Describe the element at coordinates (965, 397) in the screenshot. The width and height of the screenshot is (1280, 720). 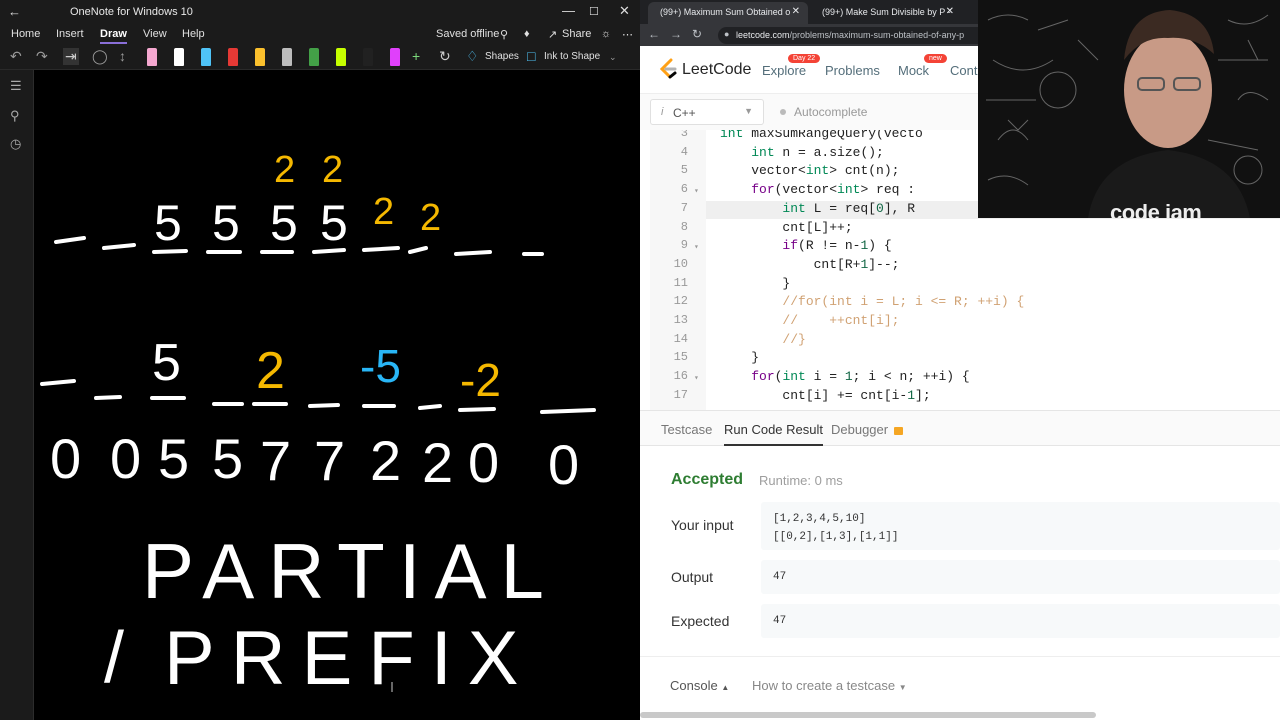
I see `code-line: 17 cnt[i] += cnt[i-1];` at that location.